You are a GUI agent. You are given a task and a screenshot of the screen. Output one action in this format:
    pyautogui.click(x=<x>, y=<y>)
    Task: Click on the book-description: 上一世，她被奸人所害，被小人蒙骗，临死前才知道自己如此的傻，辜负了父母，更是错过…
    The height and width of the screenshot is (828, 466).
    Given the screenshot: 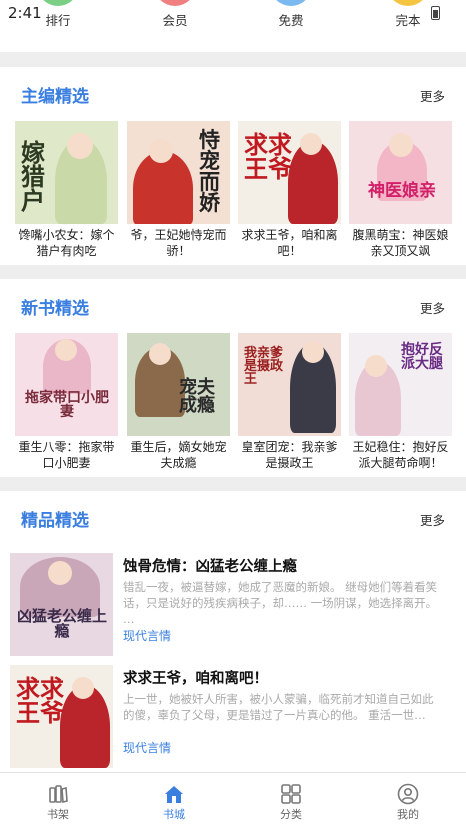 What is the action you would take?
    pyautogui.click(x=278, y=707)
    